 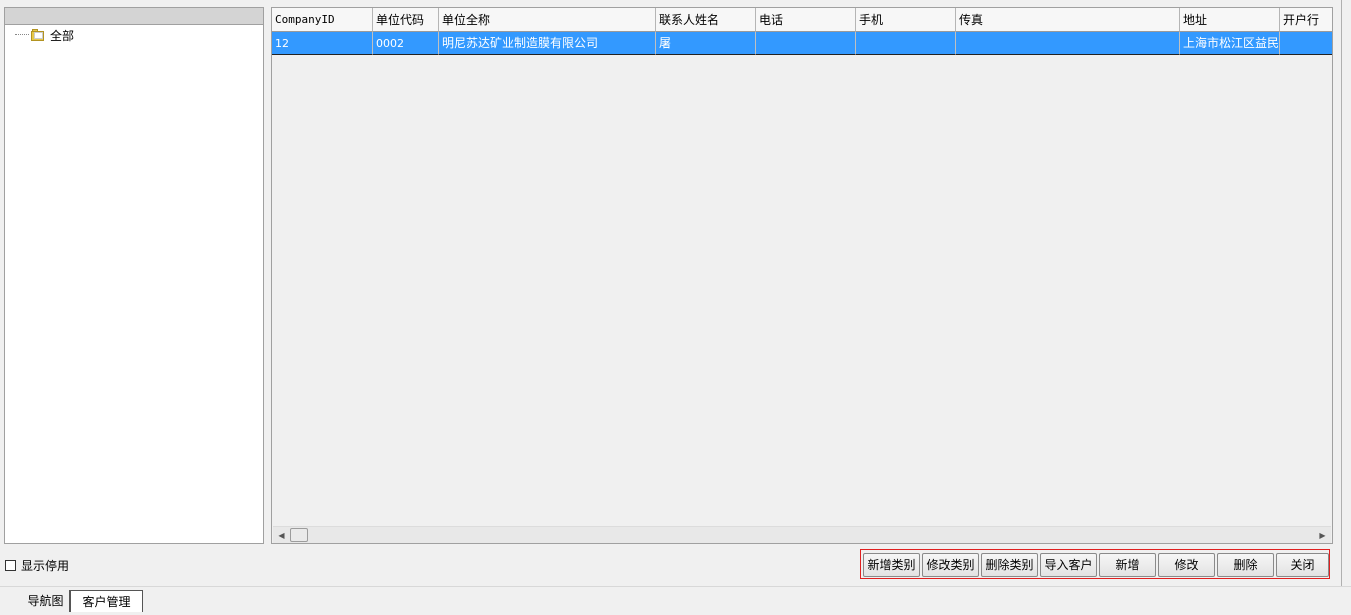 I want to click on table-cell: 屠, so click(x=706, y=43).